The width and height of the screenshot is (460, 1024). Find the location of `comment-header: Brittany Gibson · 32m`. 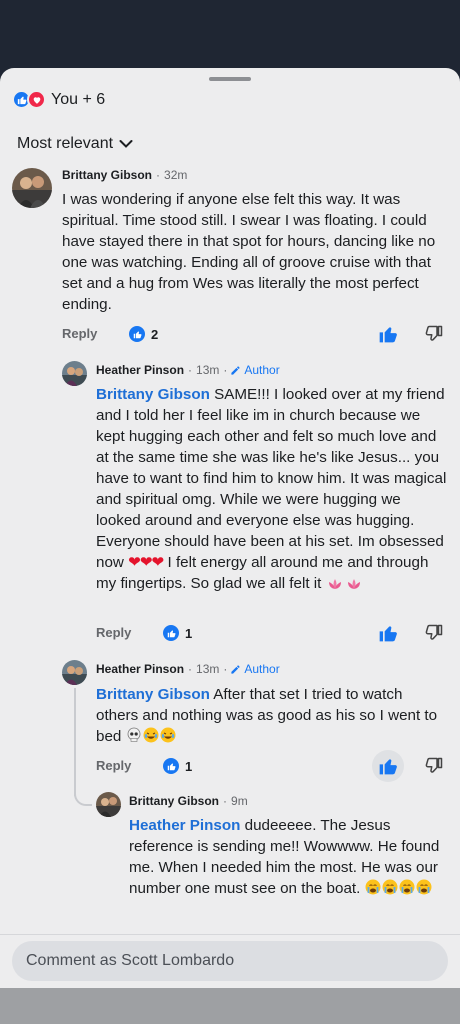

comment-header: Brittany Gibson · 32m is located at coordinates (125, 175).